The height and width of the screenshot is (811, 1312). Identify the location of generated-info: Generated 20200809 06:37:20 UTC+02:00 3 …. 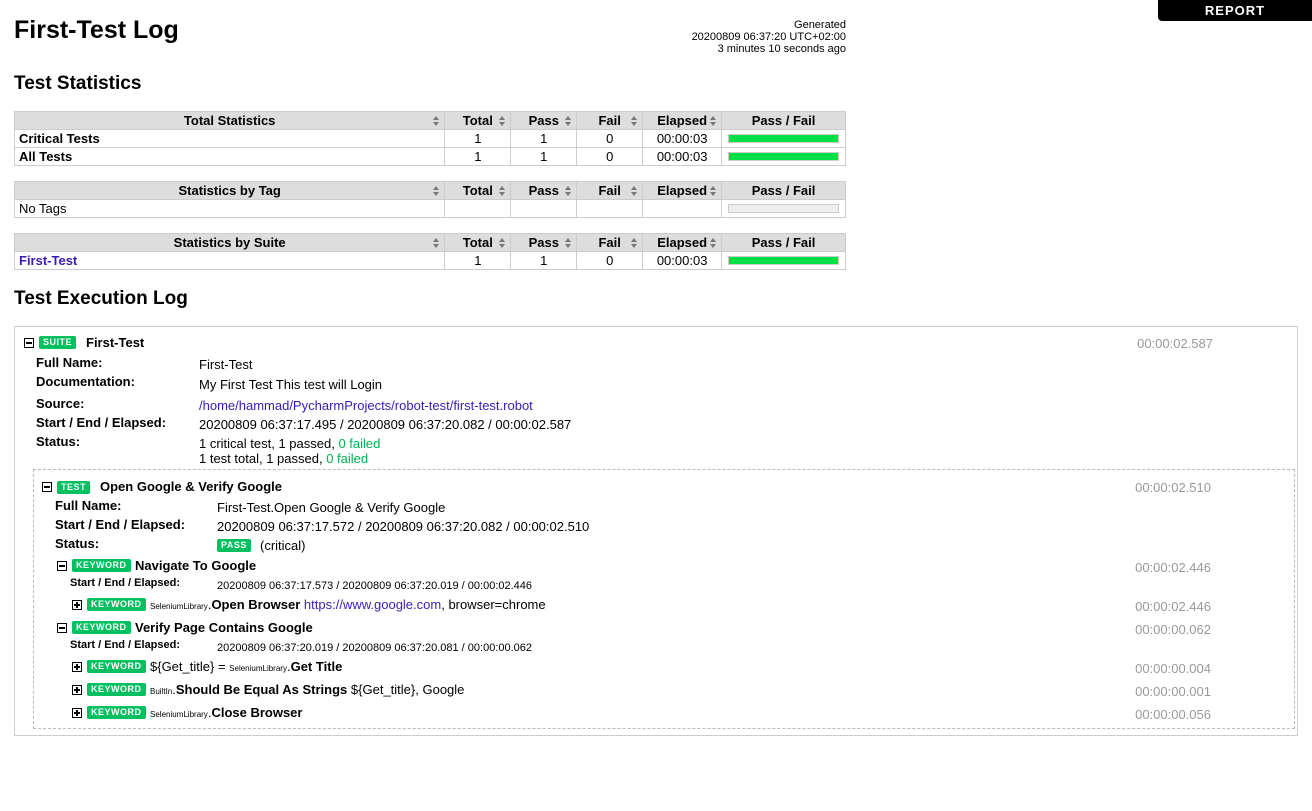
(746, 37).